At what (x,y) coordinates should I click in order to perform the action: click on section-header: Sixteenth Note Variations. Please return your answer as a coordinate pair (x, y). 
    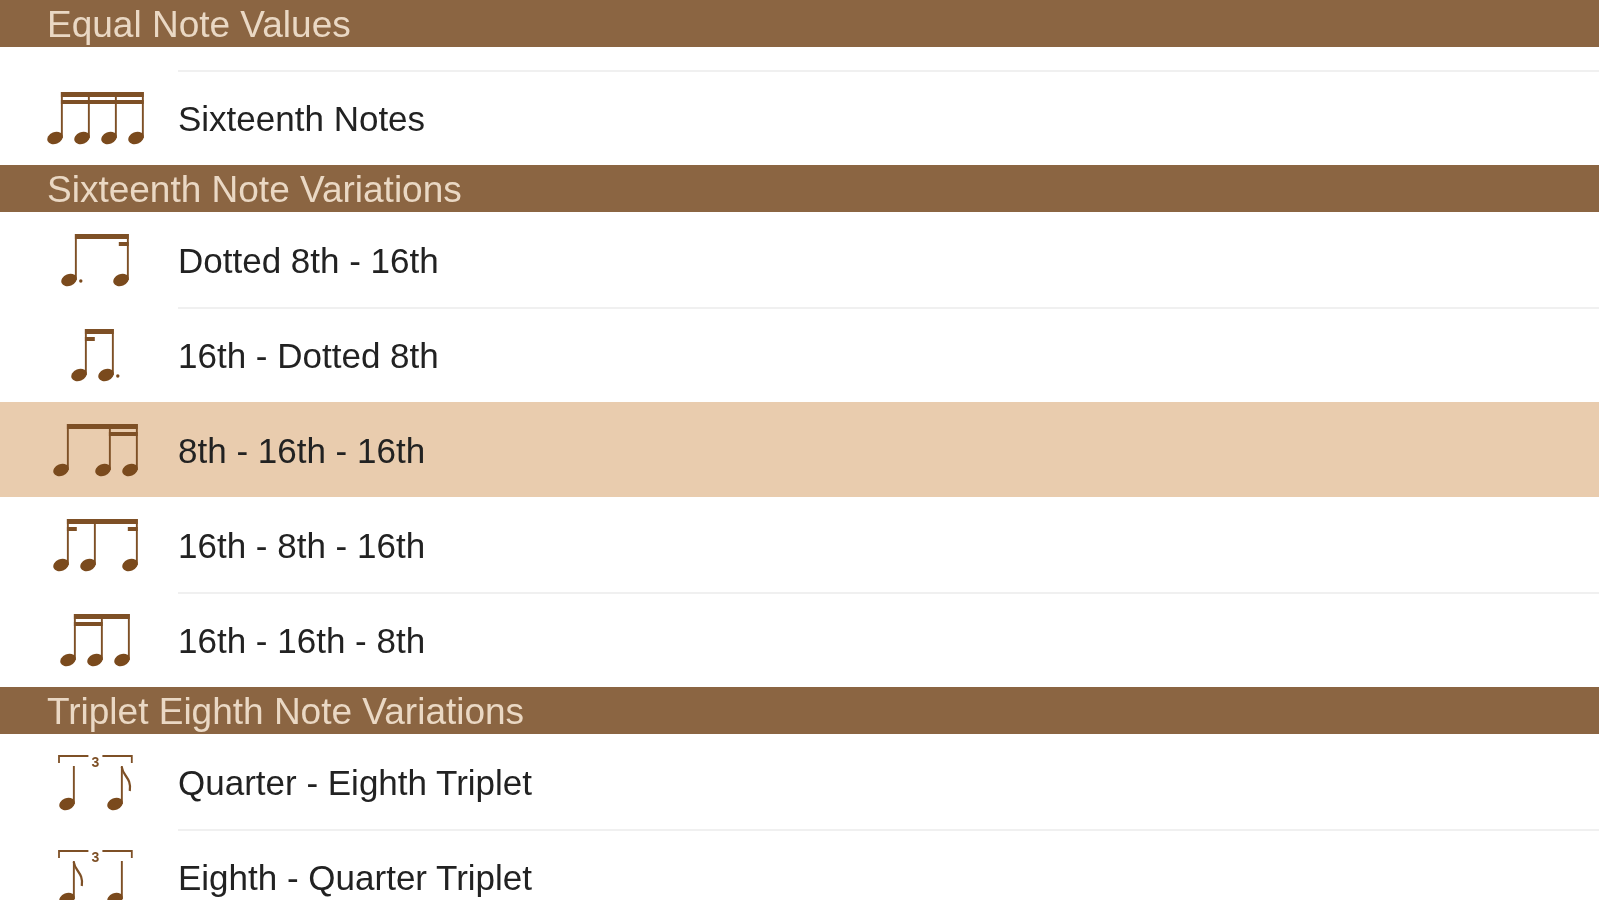
    Looking at the image, I should click on (799, 188).